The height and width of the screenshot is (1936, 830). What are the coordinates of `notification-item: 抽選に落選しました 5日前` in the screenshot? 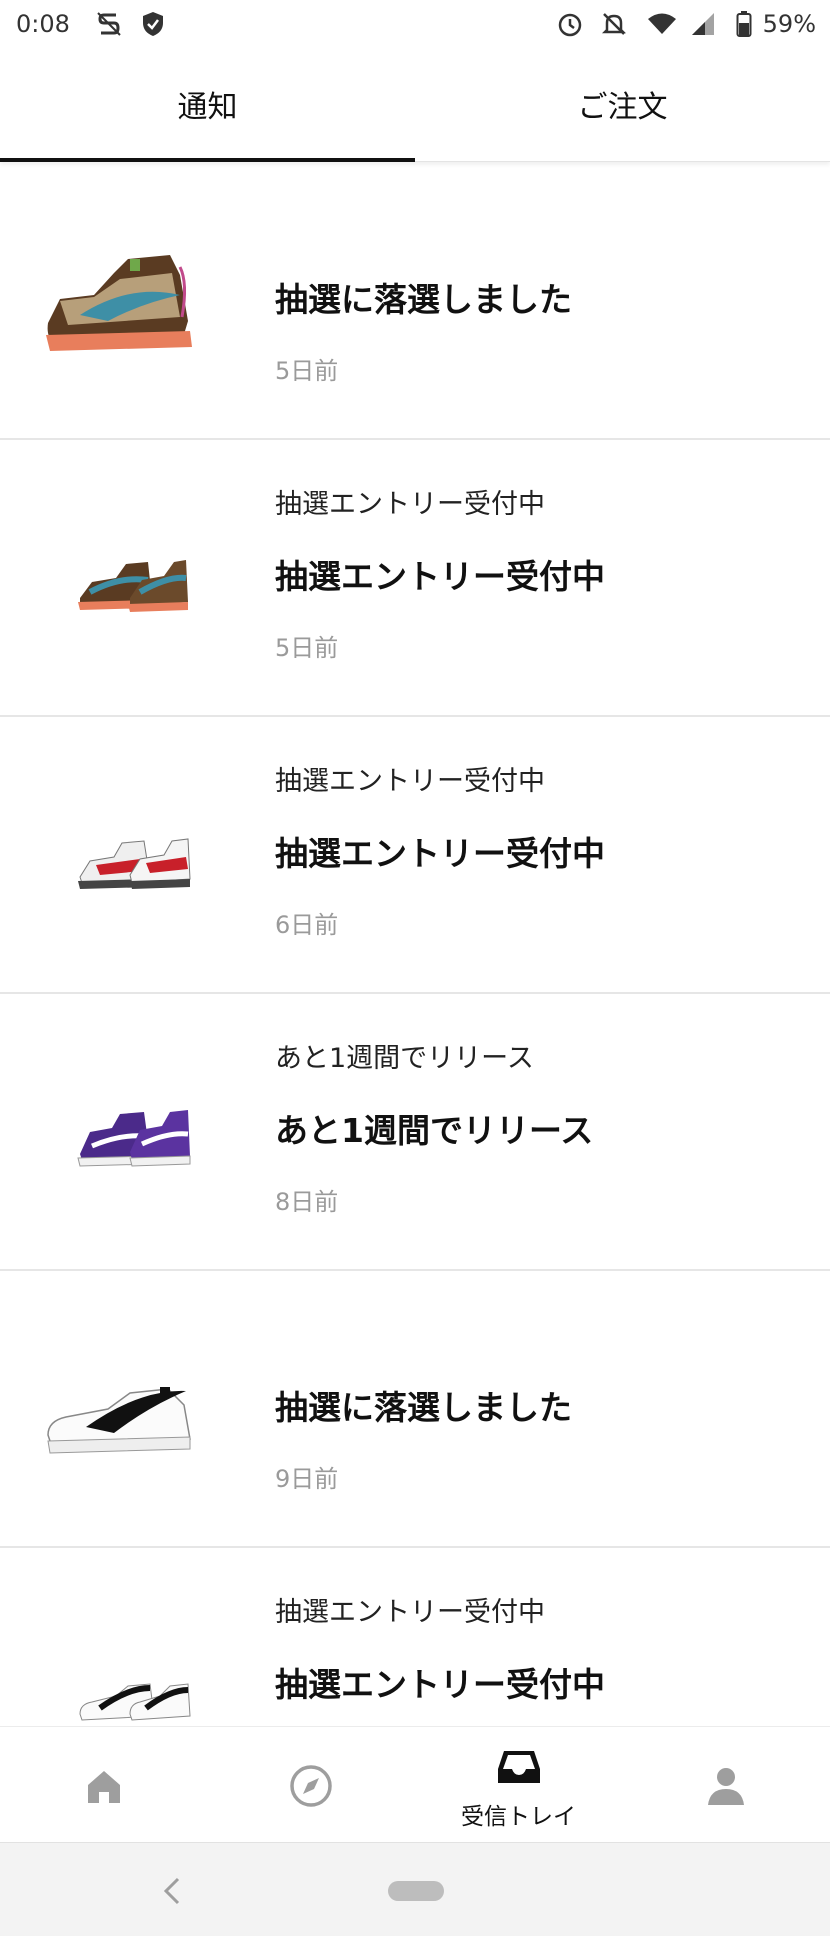 It's located at (415, 301).